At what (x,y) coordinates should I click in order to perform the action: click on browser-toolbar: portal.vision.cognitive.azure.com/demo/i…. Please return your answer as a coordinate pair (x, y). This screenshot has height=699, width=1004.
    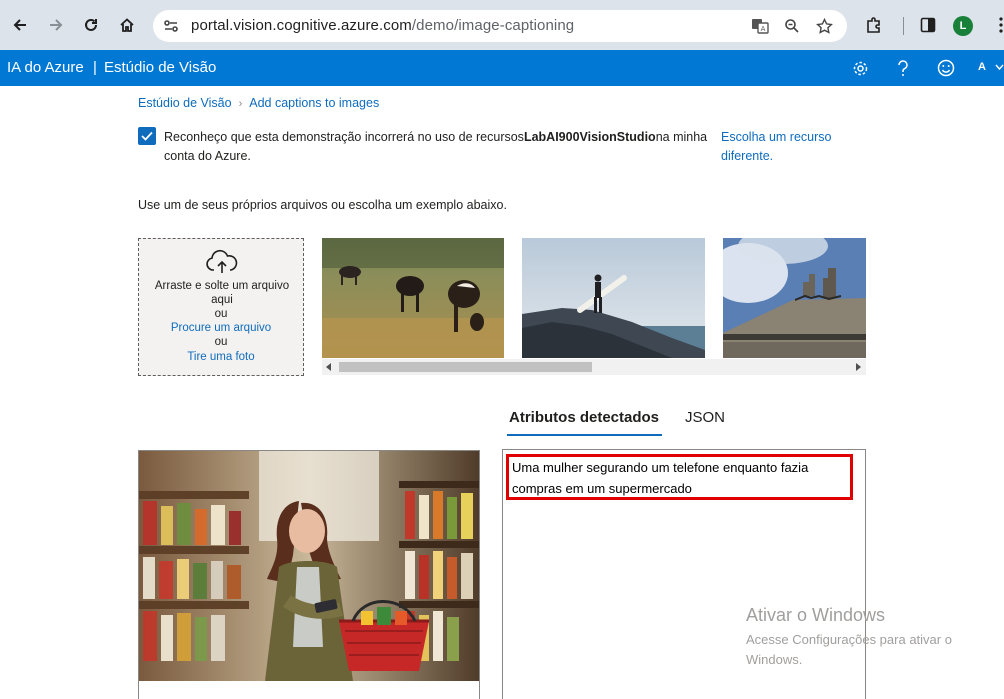
    Looking at the image, I should click on (502, 25).